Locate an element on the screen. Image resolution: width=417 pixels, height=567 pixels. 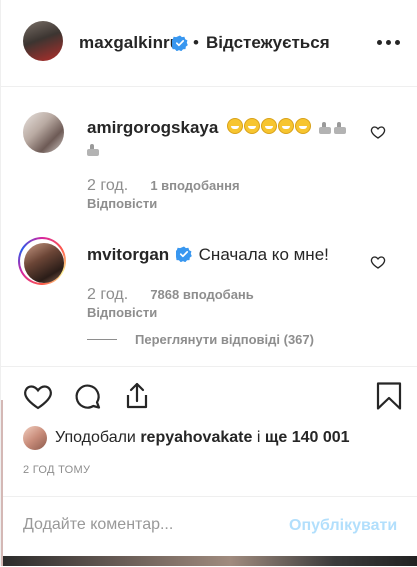
comment-like-count: 7868 вподобань is located at coordinates (201, 294).